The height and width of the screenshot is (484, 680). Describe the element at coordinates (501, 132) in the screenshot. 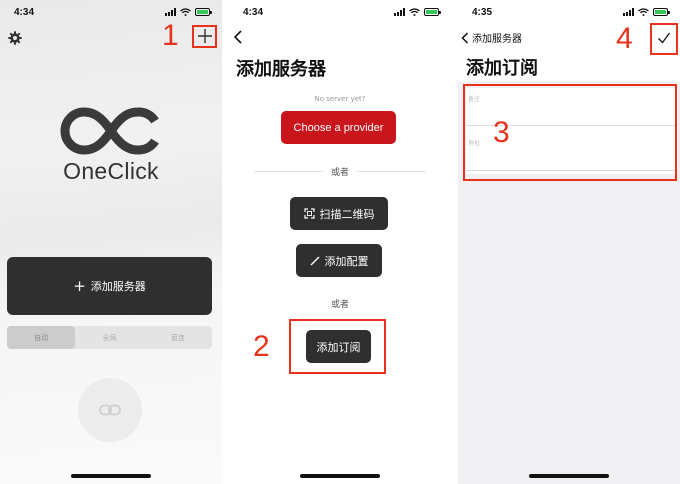

I see `annotation-step-3: 3` at that location.